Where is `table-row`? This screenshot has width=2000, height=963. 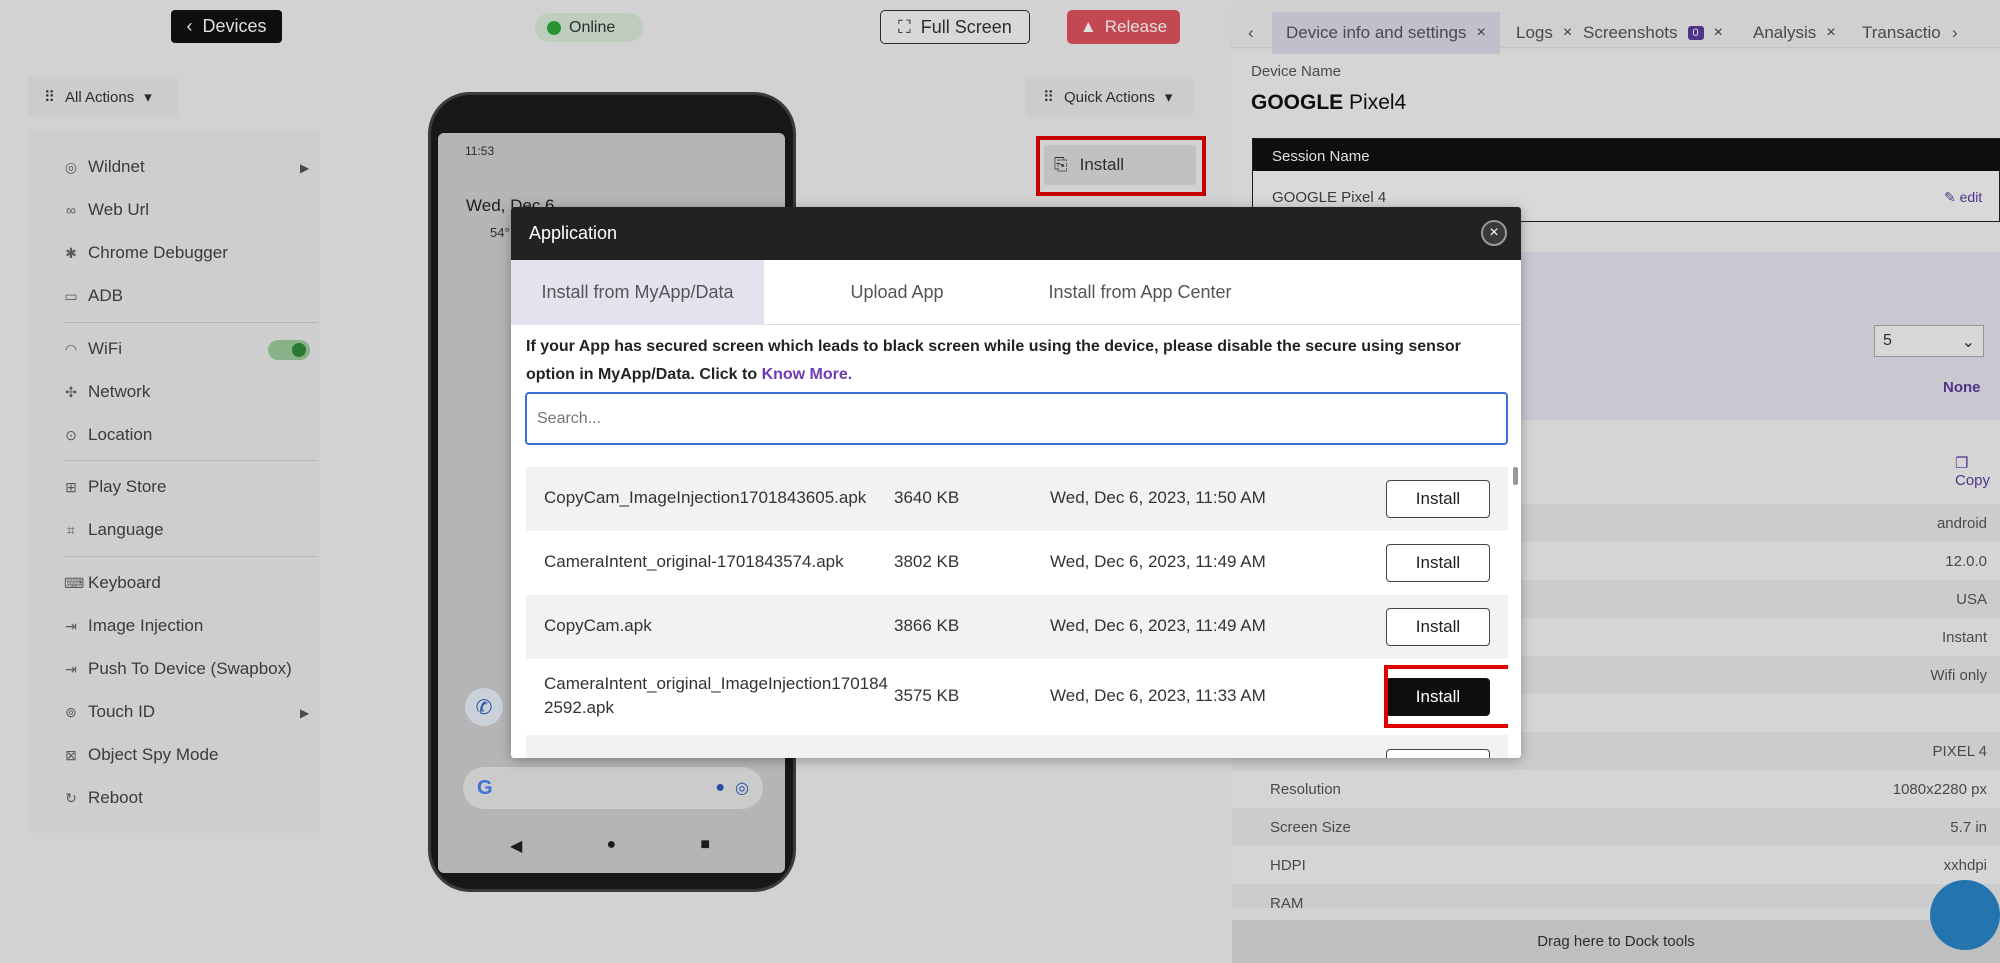 table-row is located at coordinates (1017, 746).